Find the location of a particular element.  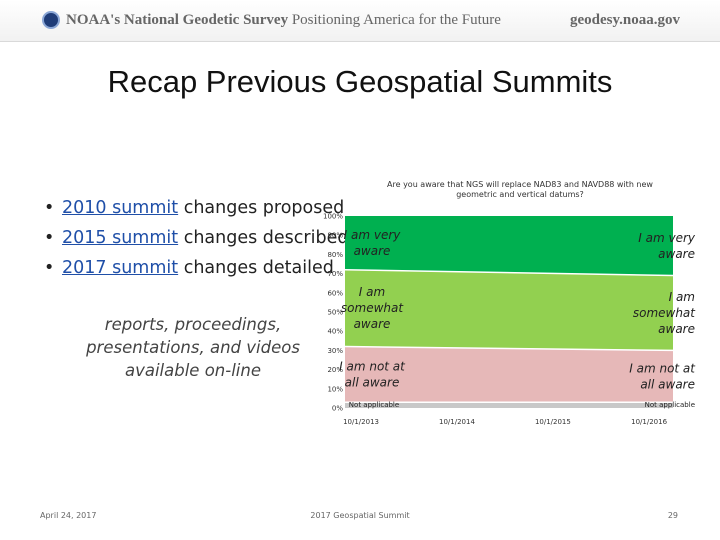

y-tick-label: 10% is located at coordinates (335, 389).